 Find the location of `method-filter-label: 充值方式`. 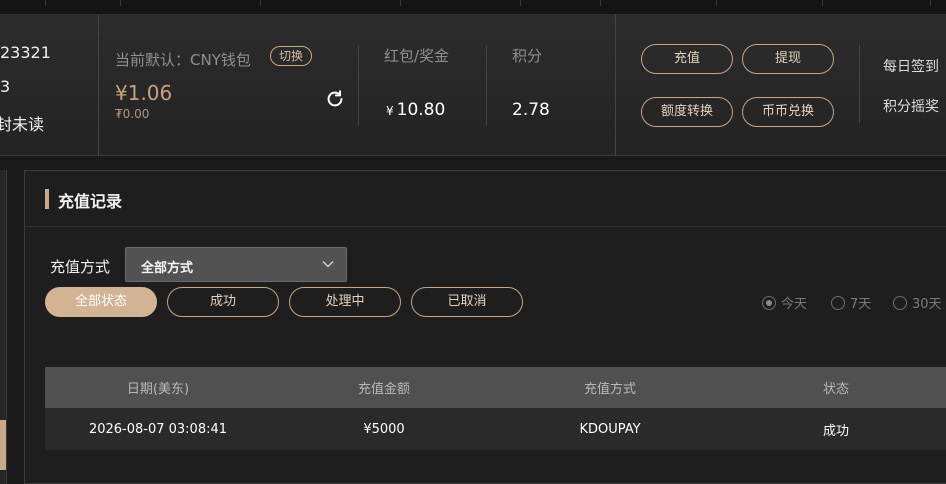

method-filter-label: 充值方式 is located at coordinates (80, 267).